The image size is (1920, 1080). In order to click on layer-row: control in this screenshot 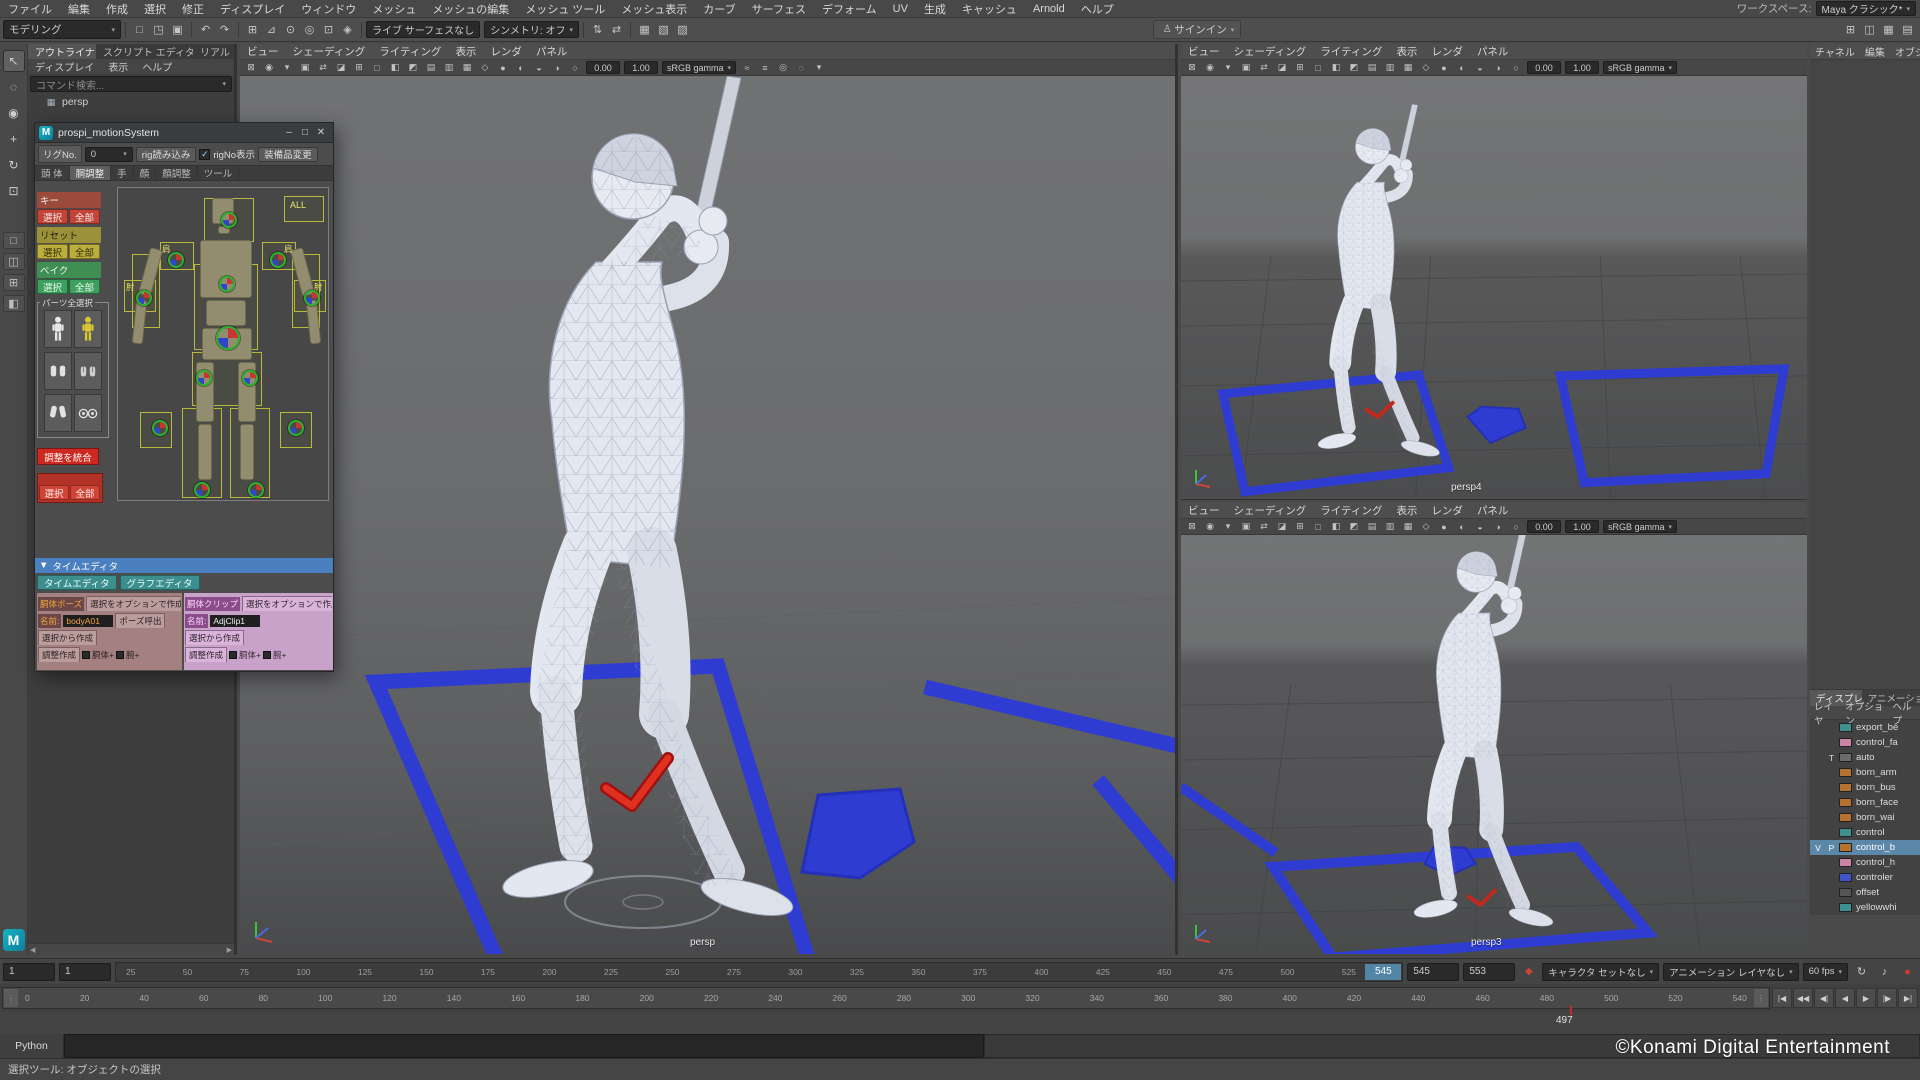, I will do `click(1865, 832)`.